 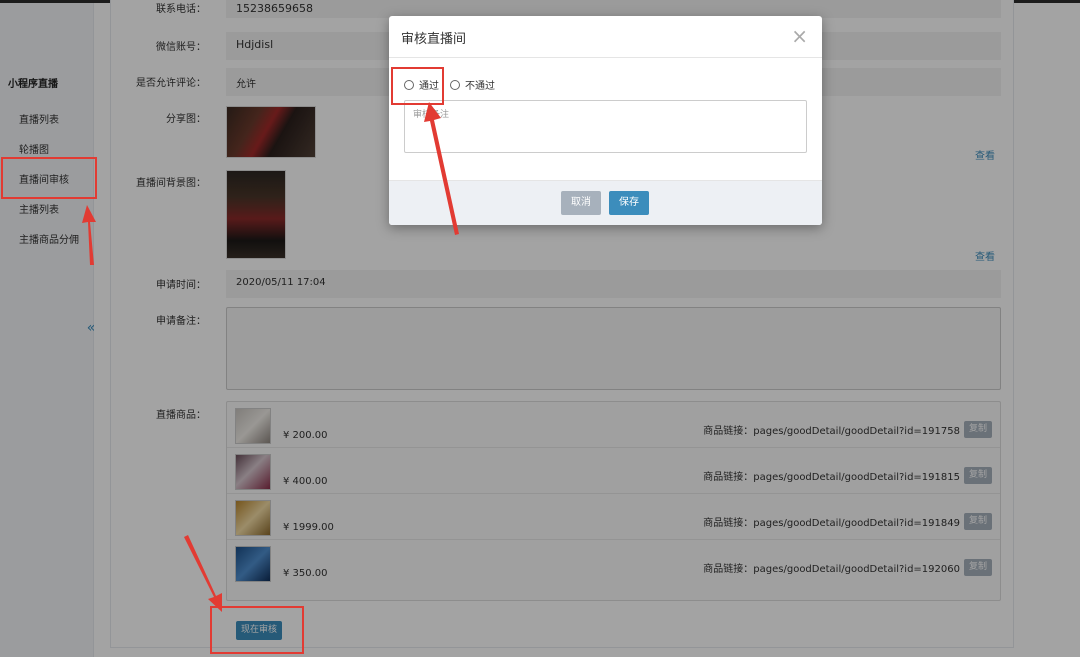 What do you see at coordinates (434, 39) in the screenshot?
I see `modal-title: 审核直播间` at bounding box center [434, 39].